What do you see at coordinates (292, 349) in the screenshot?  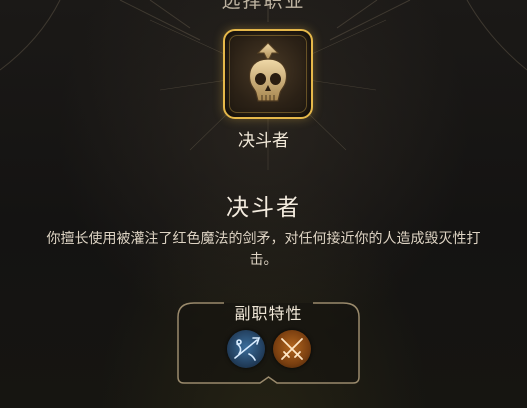 I see `crossed-swords-trait-icon` at bounding box center [292, 349].